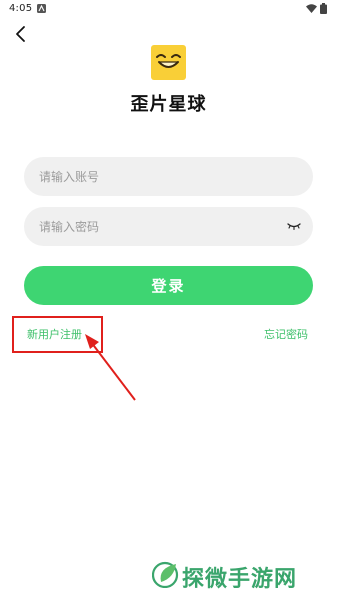  I want to click on forgot-password-link: 忘记密码, so click(286, 334).